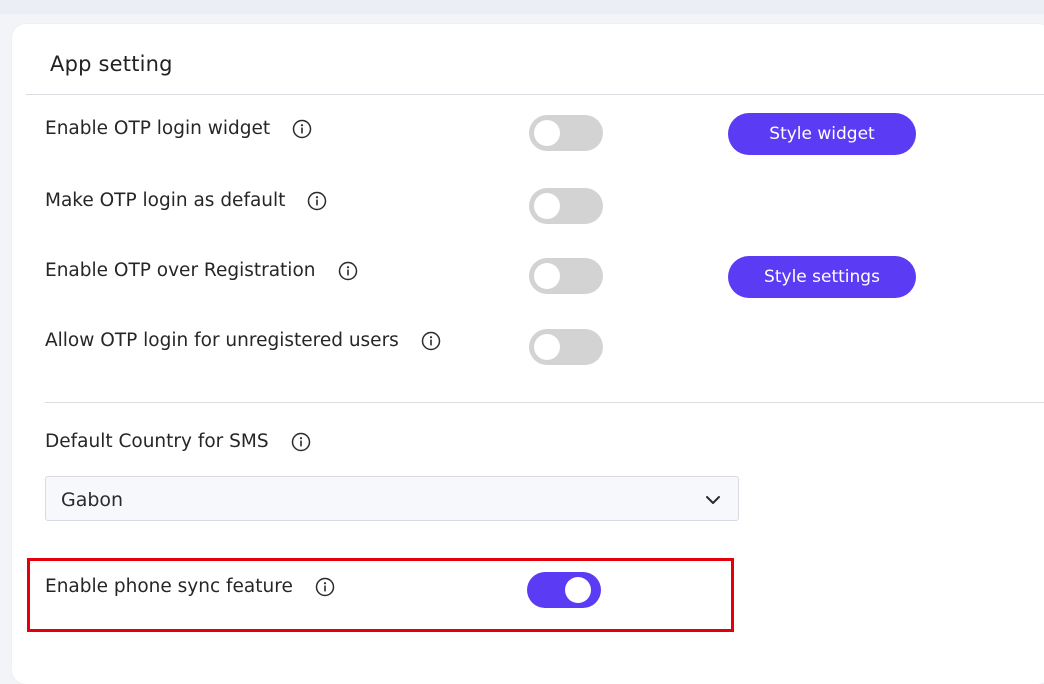 This screenshot has height=684, width=1044. What do you see at coordinates (157, 441) in the screenshot?
I see `sms-country-label-text: Default Country for SMS` at bounding box center [157, 441].